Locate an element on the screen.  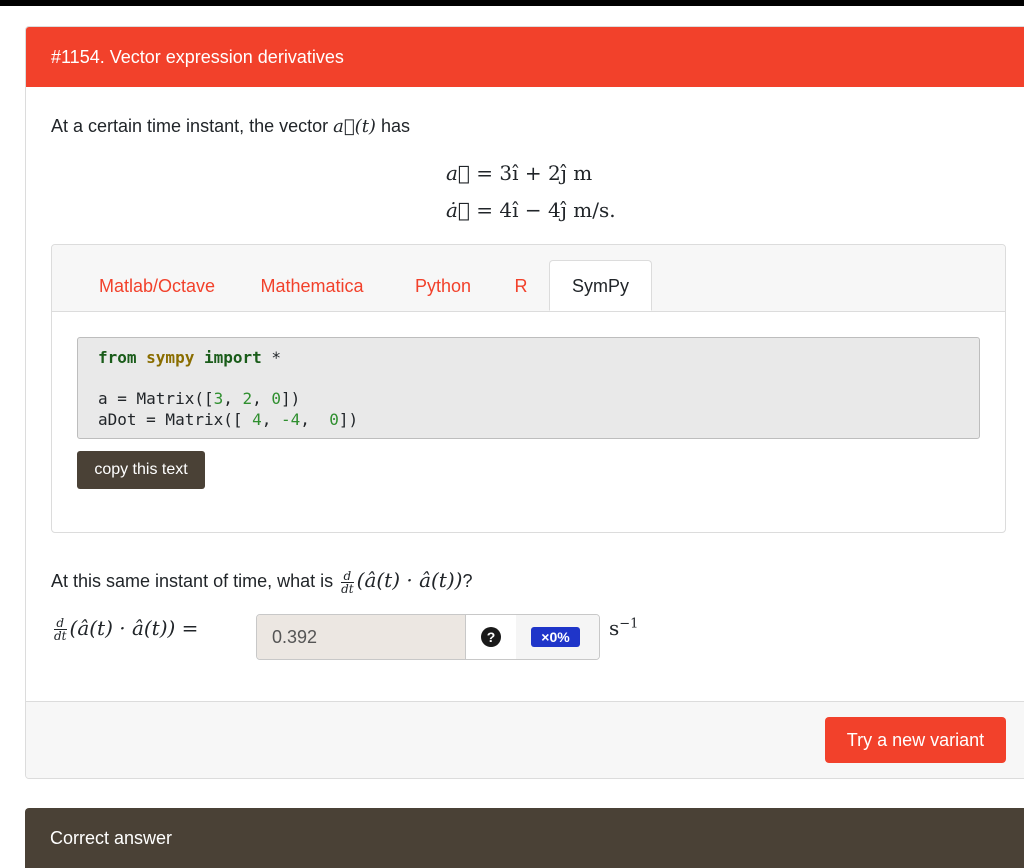
answer-expression: (â(t) · â(t)) = is located at coordinates (134, 628).